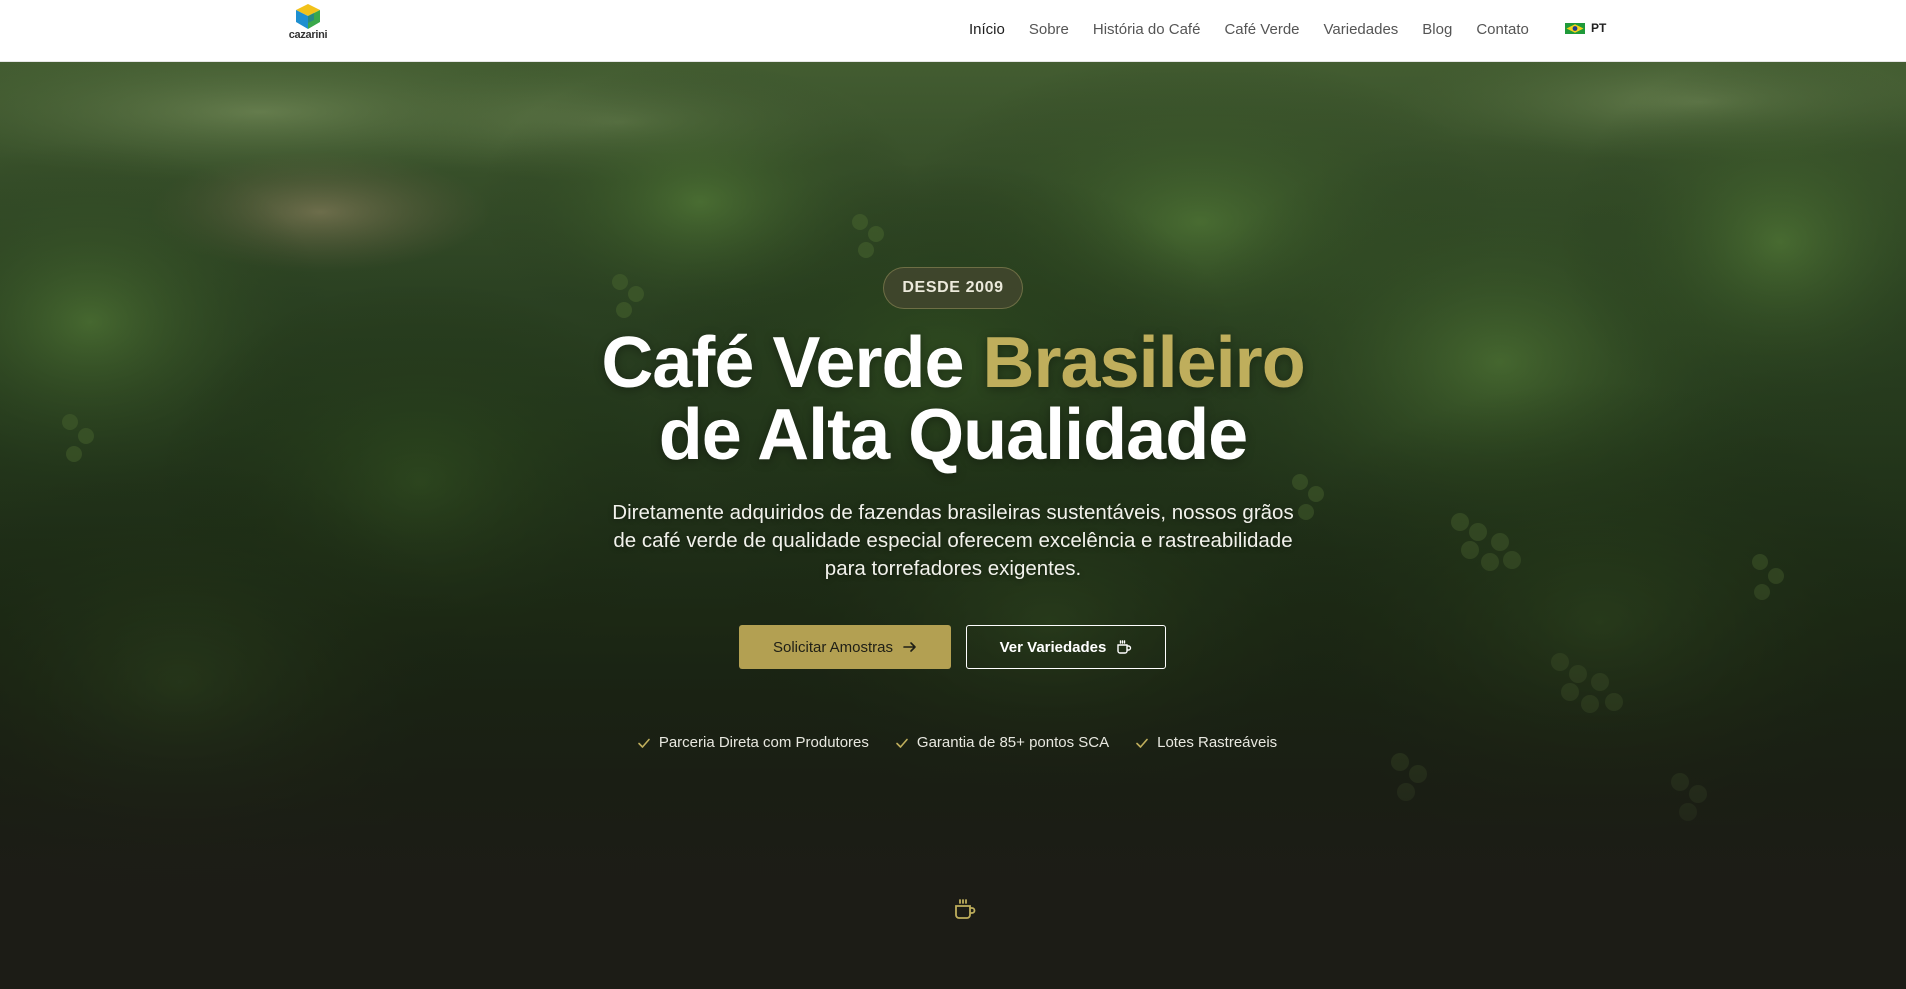 Image resolution: width=1906 pixels, height=989 pixels. What do you see at coordinates (987, 29) in the screenshot?
I see `nav-item-inicio: Início` at bounding box center [987, 29].